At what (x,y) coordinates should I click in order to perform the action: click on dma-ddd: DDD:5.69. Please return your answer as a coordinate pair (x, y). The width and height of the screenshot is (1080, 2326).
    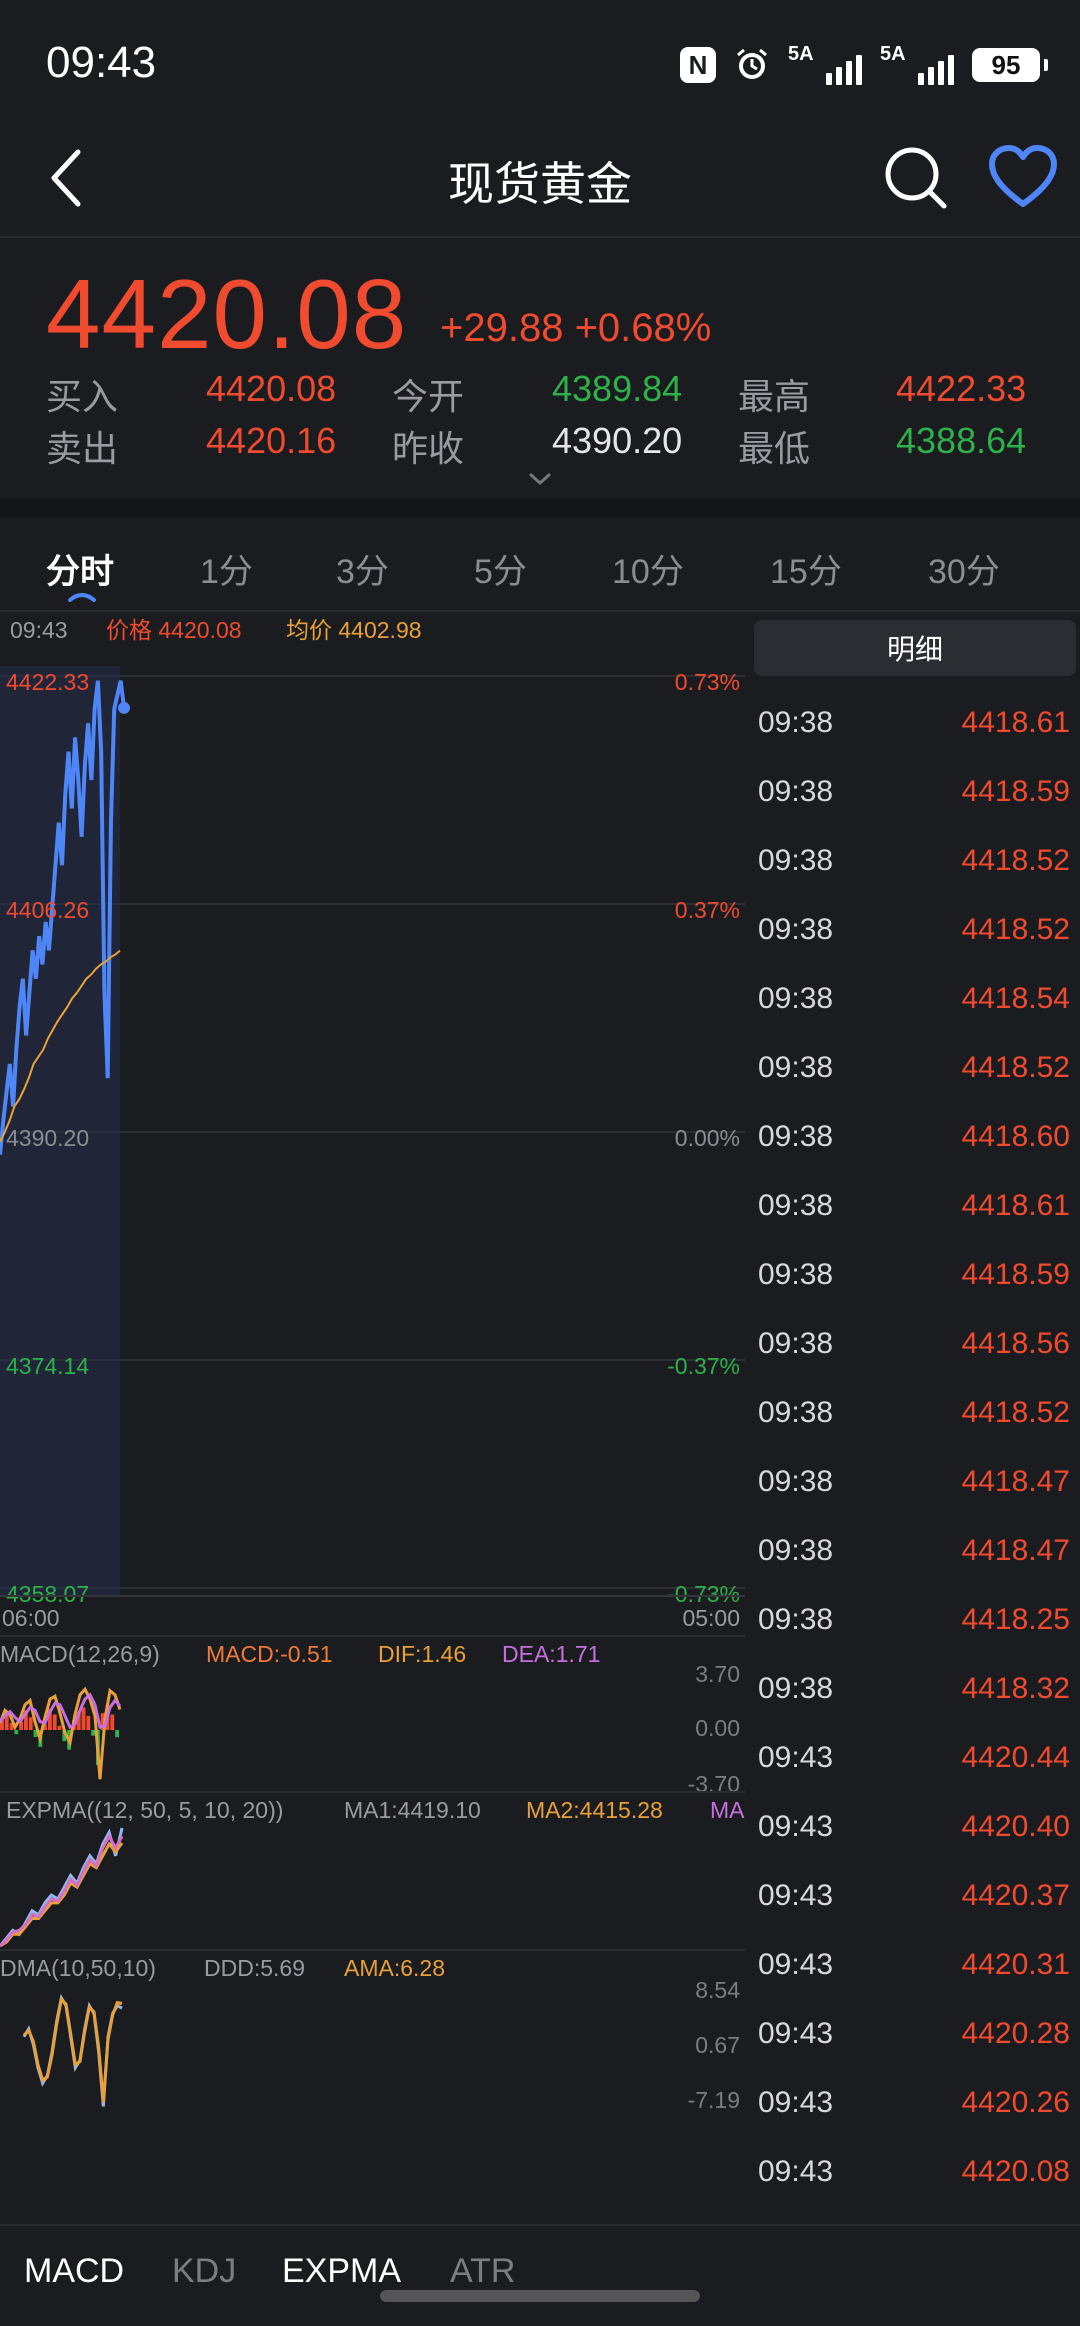
    Looking at the image, I should click on (254, 1968).